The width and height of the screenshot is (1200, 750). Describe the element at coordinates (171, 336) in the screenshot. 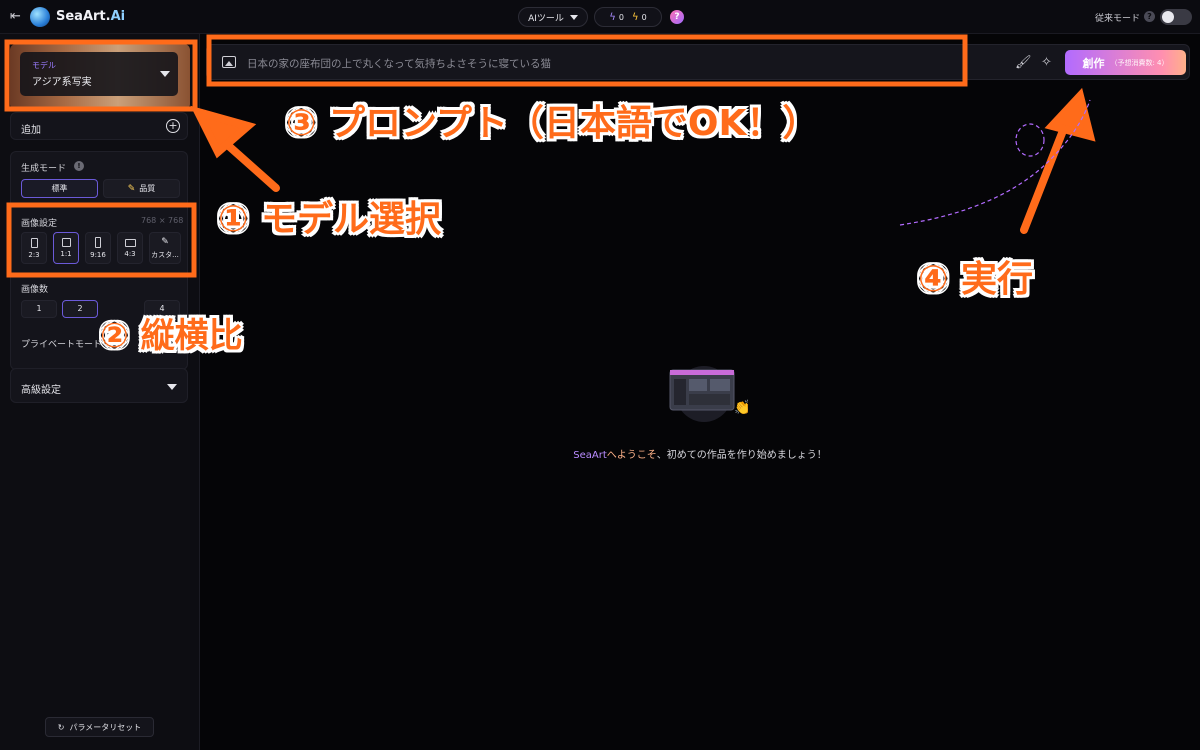

I see `annotation-label-ratio: ② 縦横比` at that location.